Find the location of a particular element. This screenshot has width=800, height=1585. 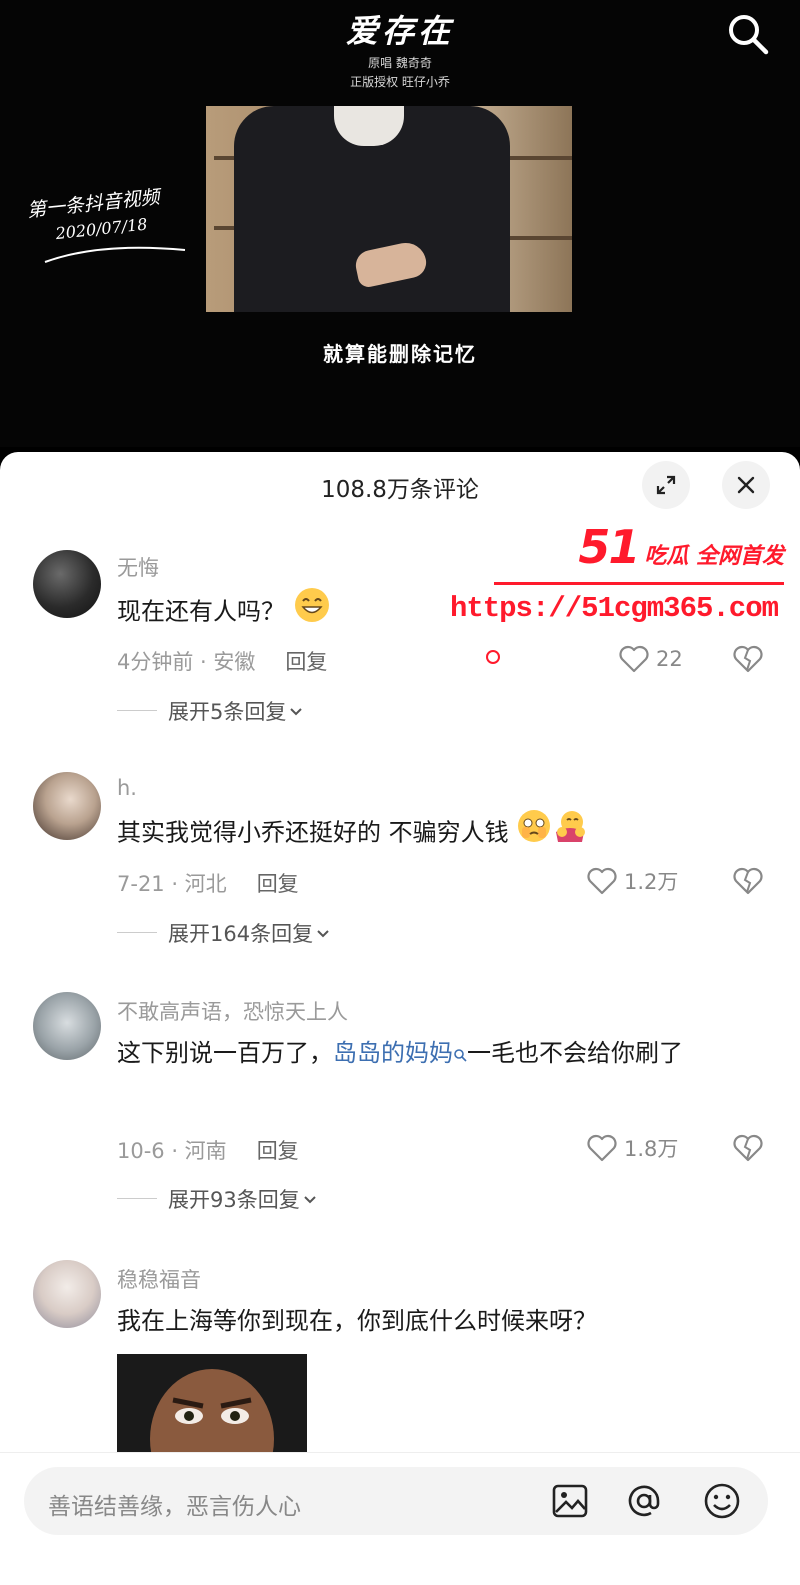

comment-text: 我在上海等你到现在，你到底什么时候来呀？ is located at coordinates (357, 1321).